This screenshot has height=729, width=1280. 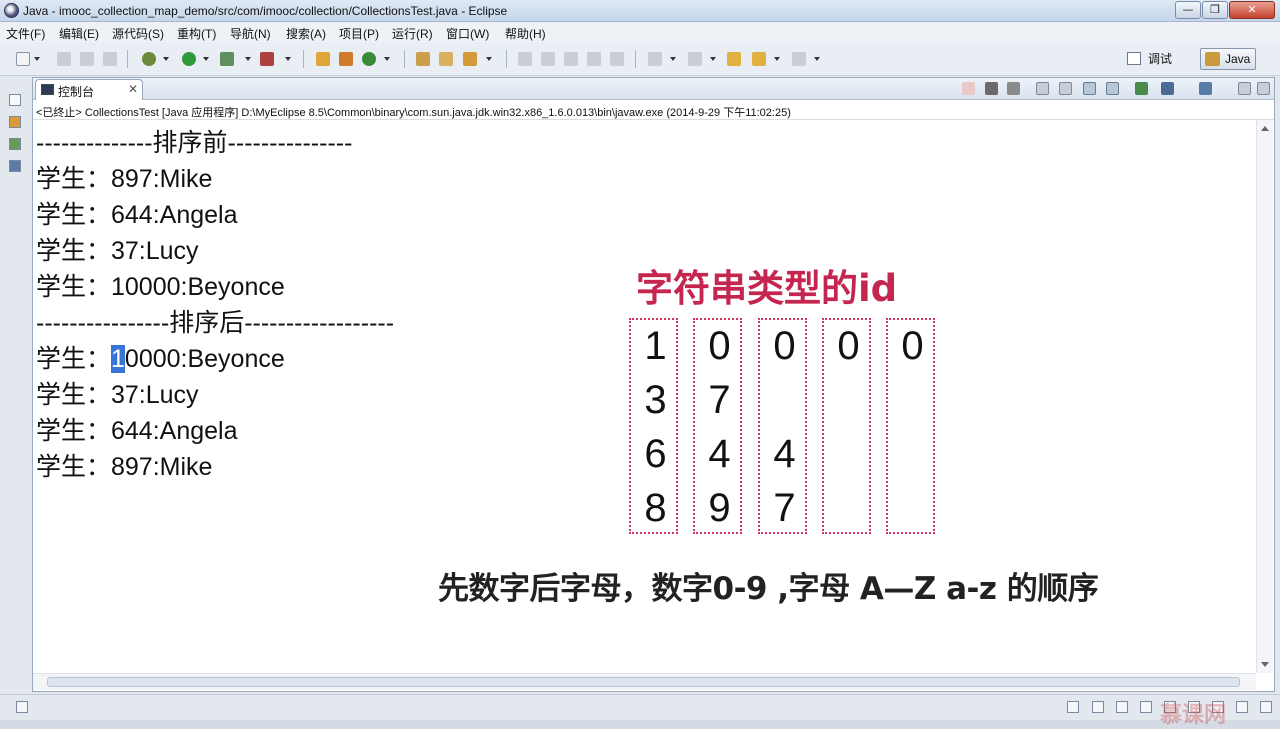 I want to click on run-icon, so click(x=189, y=59).